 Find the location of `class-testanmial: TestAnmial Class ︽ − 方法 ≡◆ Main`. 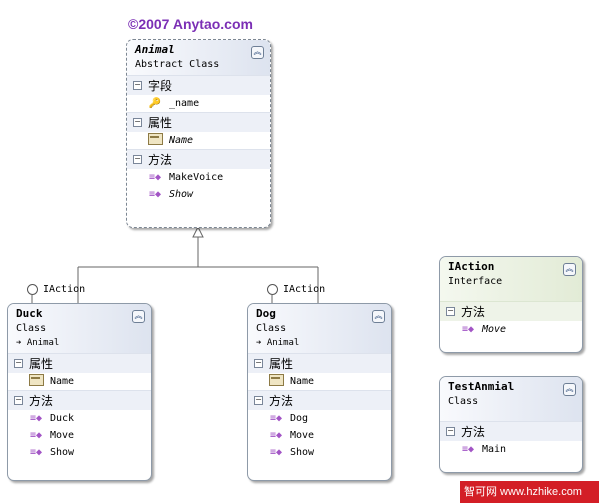

class-testanmial: TestAnmial Class ︽ − 方法 ≡◆ Main is located at coordinates (511, 424).